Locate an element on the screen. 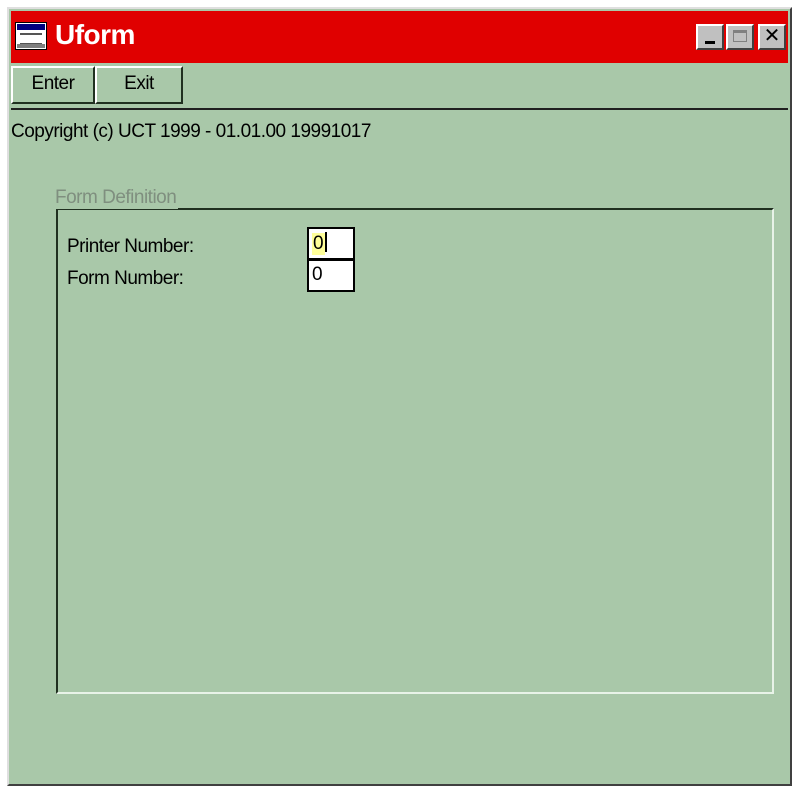 The height and width of the screenshot is (788, 793). form-number-value: 0 is located at coordinates (317, 274).